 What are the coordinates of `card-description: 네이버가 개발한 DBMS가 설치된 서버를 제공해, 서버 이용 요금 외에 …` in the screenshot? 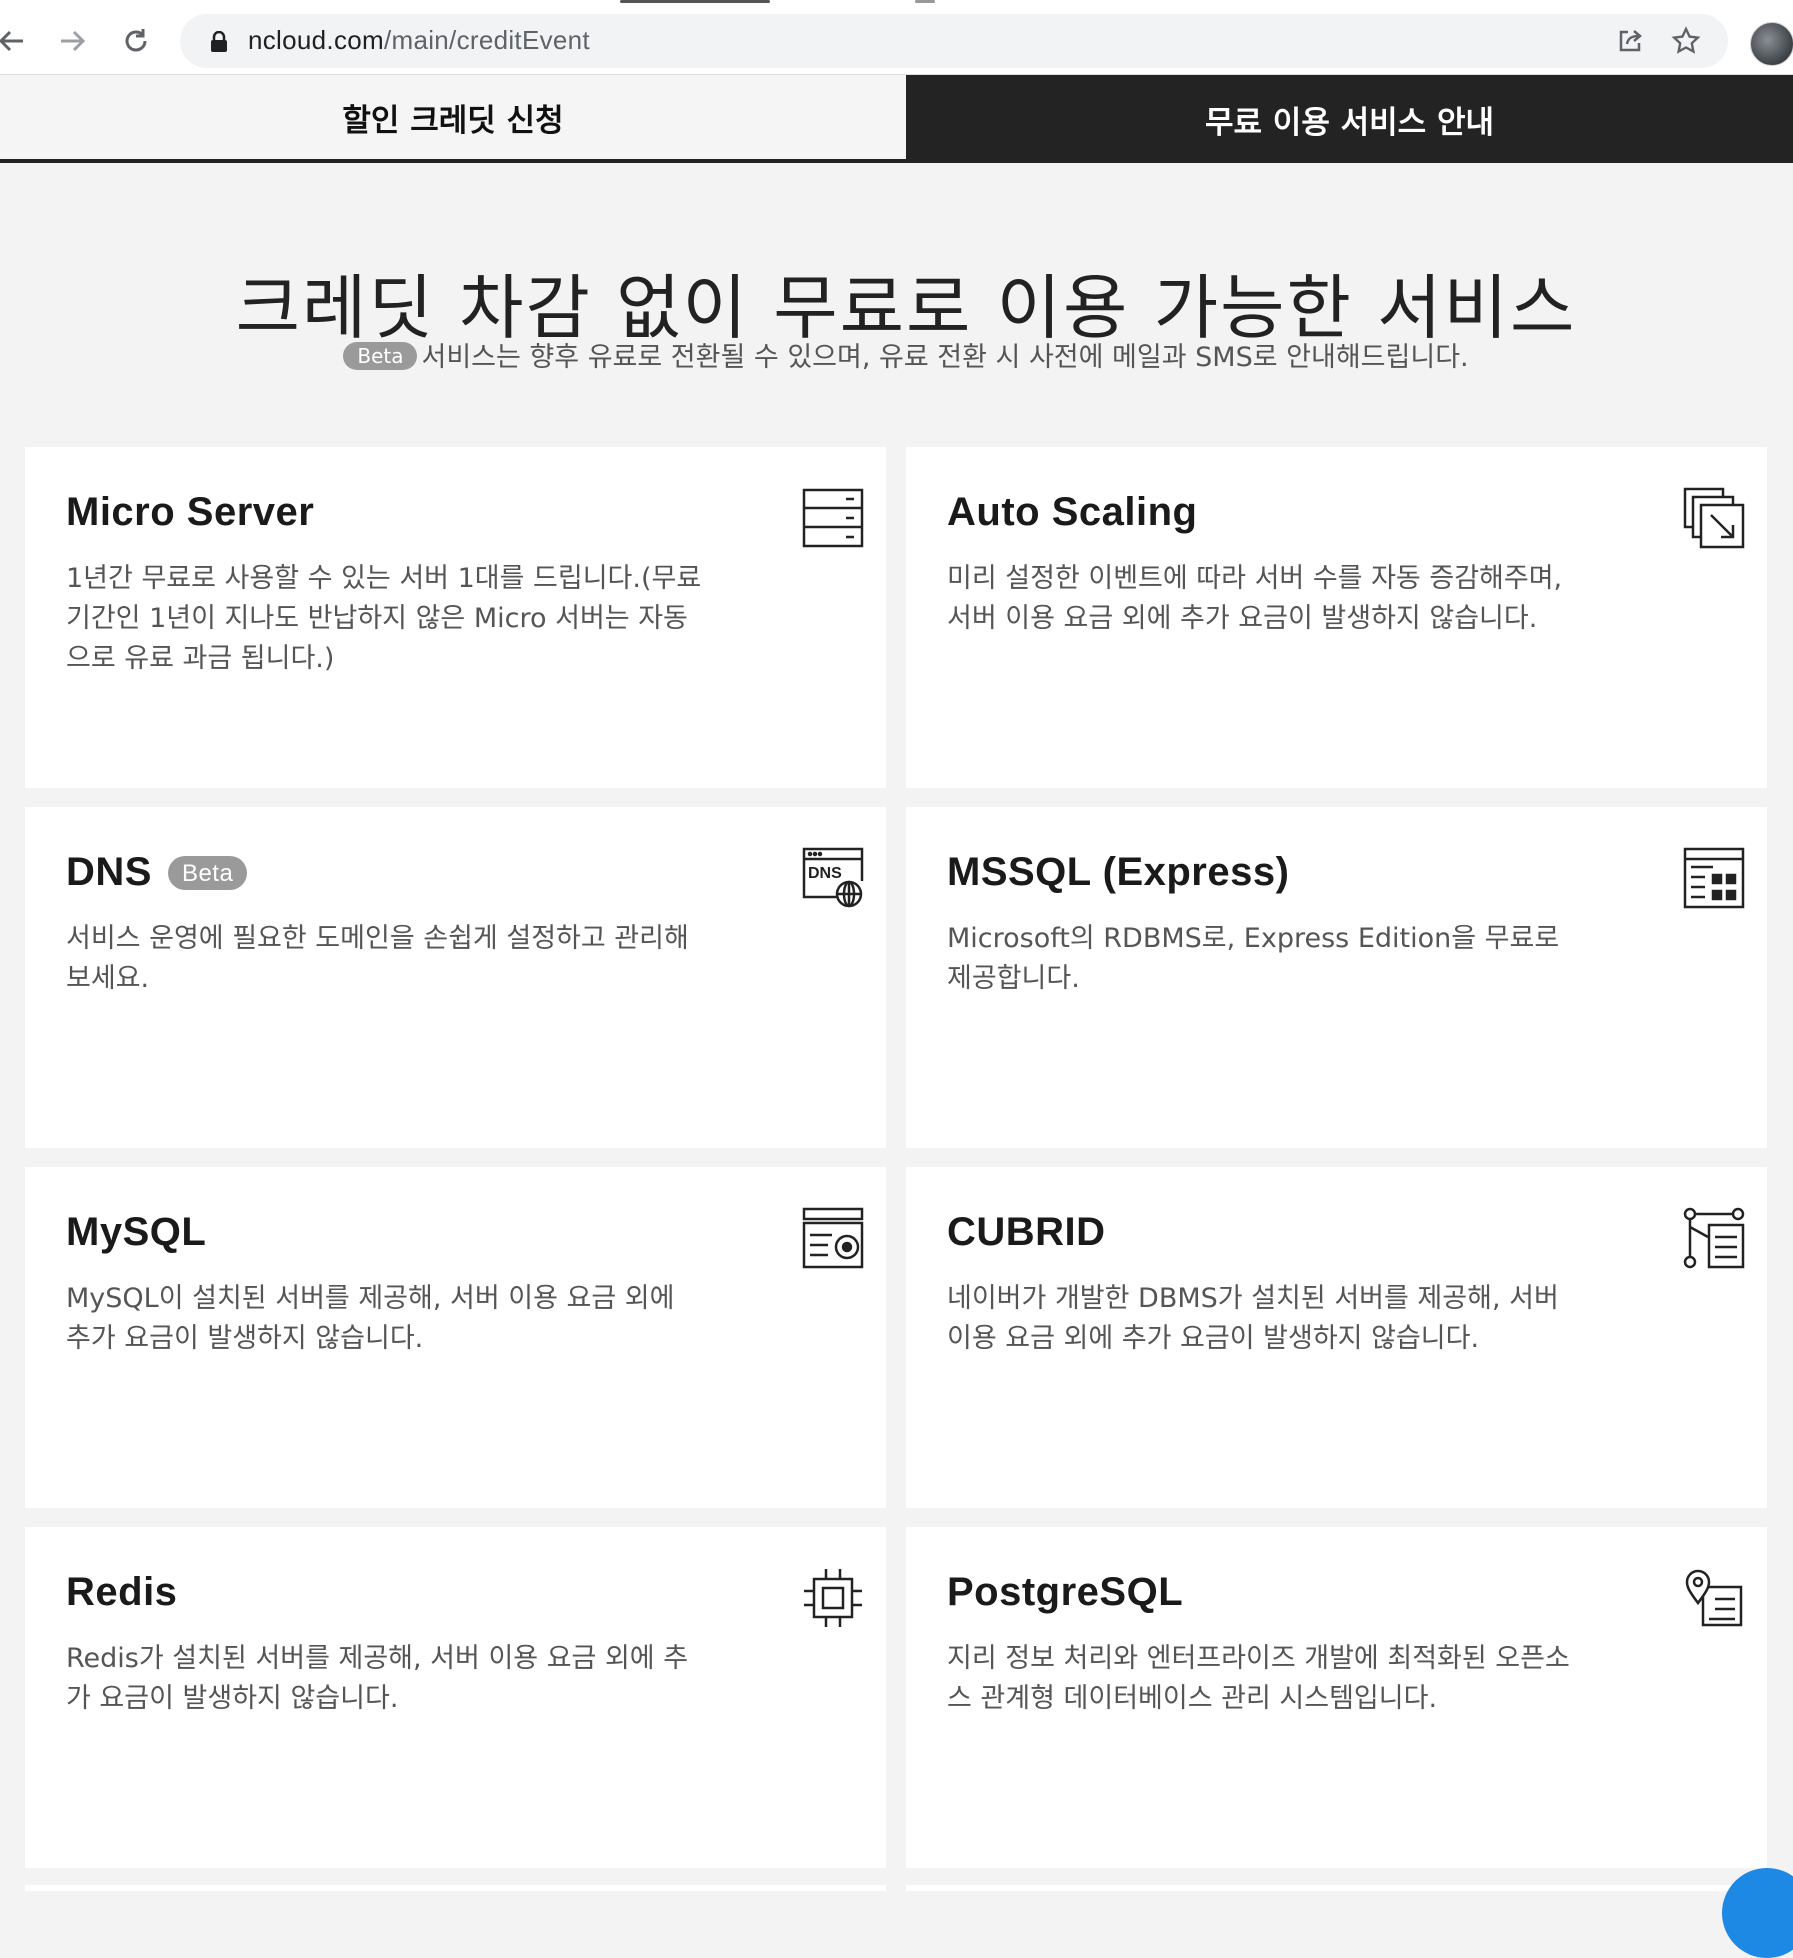 It's located at (1253, 1318).